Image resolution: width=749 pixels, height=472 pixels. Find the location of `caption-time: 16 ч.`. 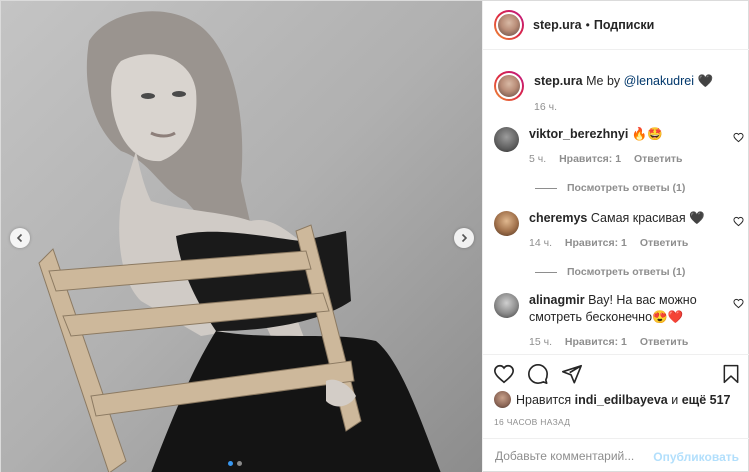

caption-time: 16 ч. is located at coordinates (545, 107).